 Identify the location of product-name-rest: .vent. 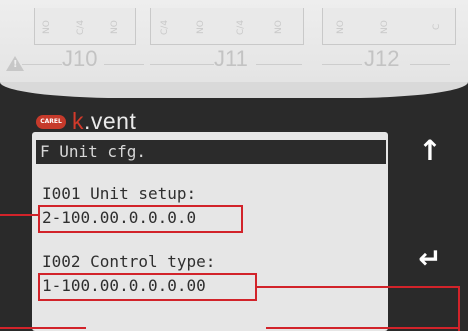
(110, 121).